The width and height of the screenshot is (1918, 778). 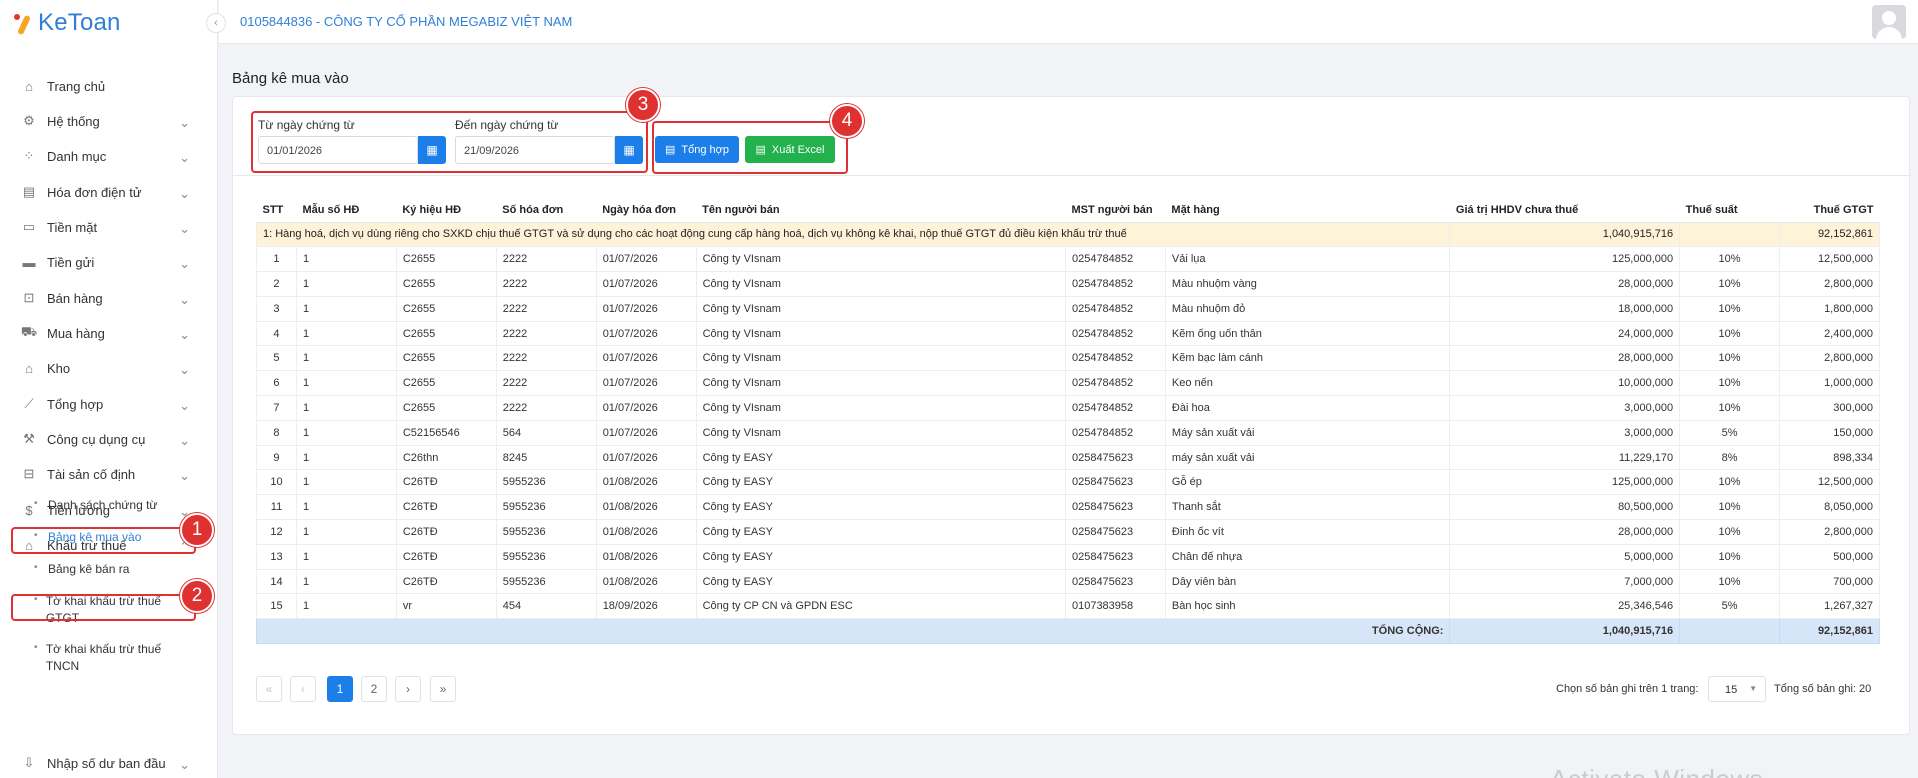 I want to click on column-header: MST người bán, so click(x=1115, y=210).